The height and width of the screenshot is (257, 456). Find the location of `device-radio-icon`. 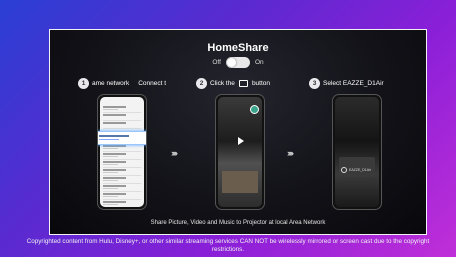

device-radio-icon is located at coordinates (344, 170).